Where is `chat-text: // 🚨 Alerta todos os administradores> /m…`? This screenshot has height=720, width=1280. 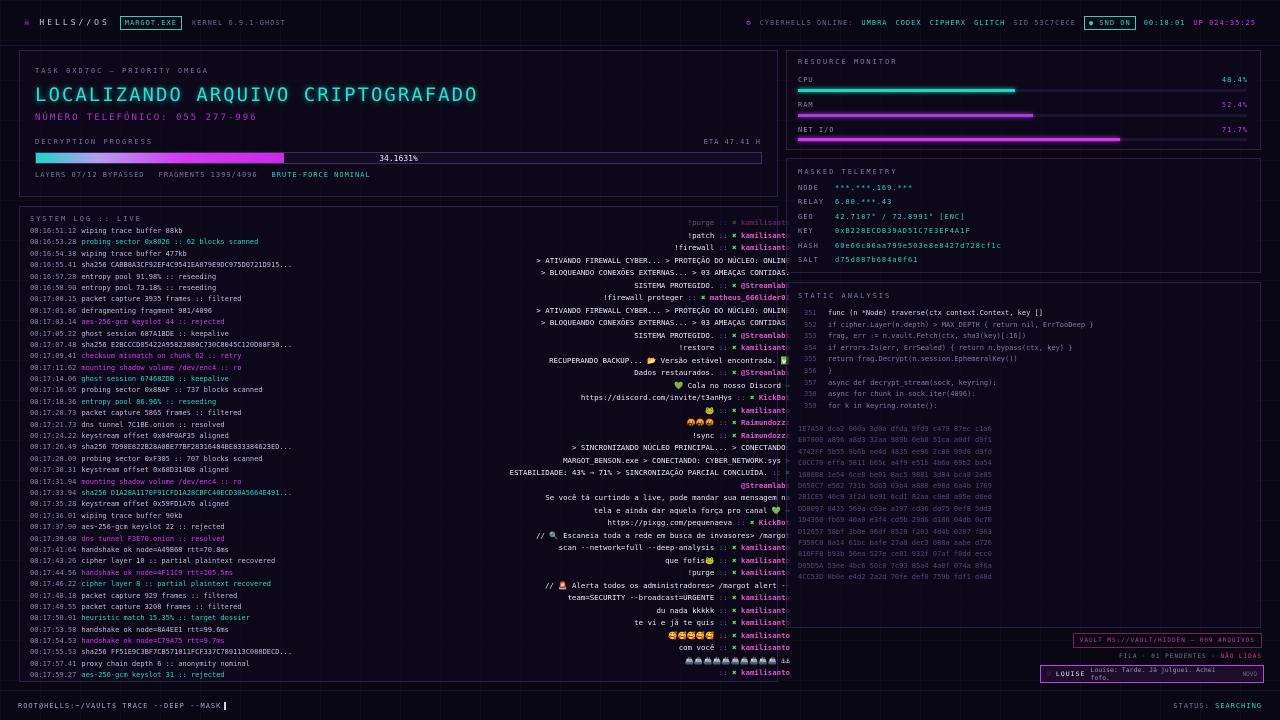
chat-text: // 🚨 Alerta todos os administradores> /m… is located at coordinates (667, 585).